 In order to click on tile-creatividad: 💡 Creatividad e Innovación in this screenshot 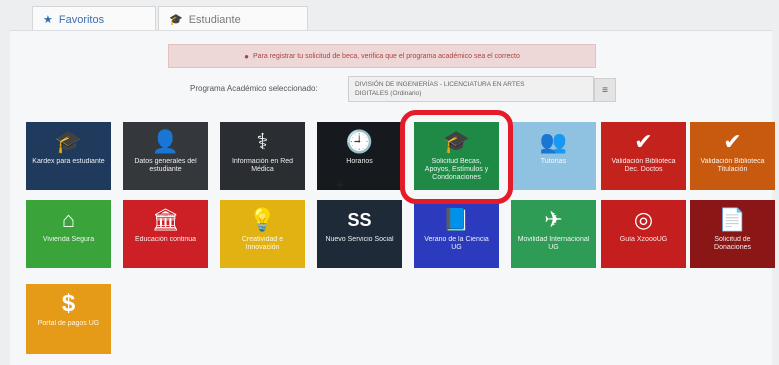, I will do `click(262, 234)`.